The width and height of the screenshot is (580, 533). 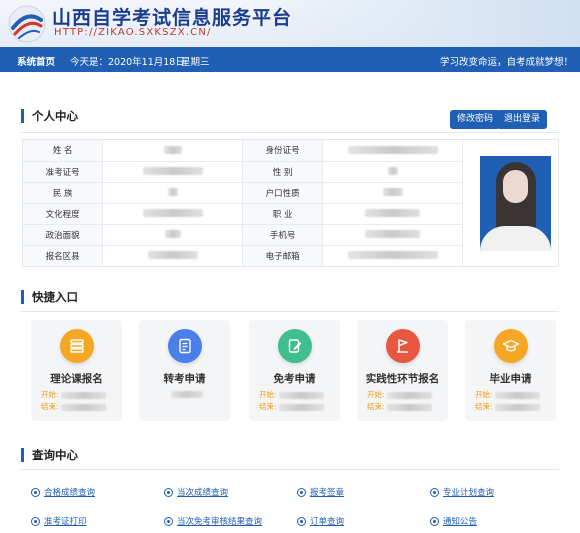 I want to click on quick-card-label: 免考申请, so click(x=294, y=379).